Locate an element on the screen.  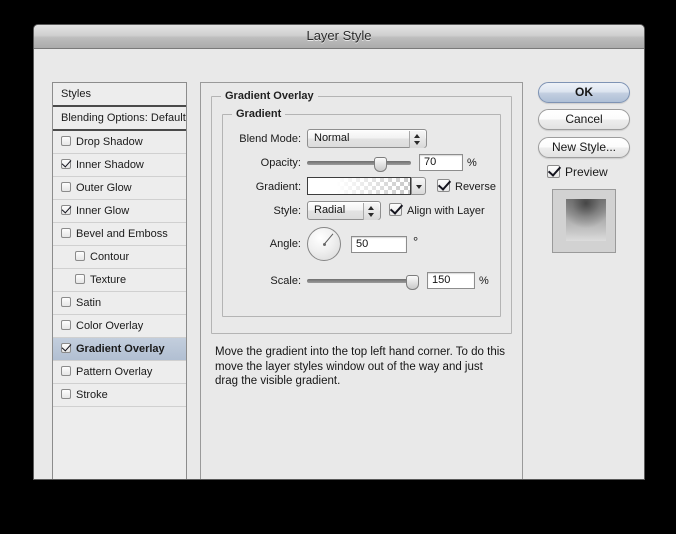
sidebar-item-label: Satin is located at coordinates (89, 303).